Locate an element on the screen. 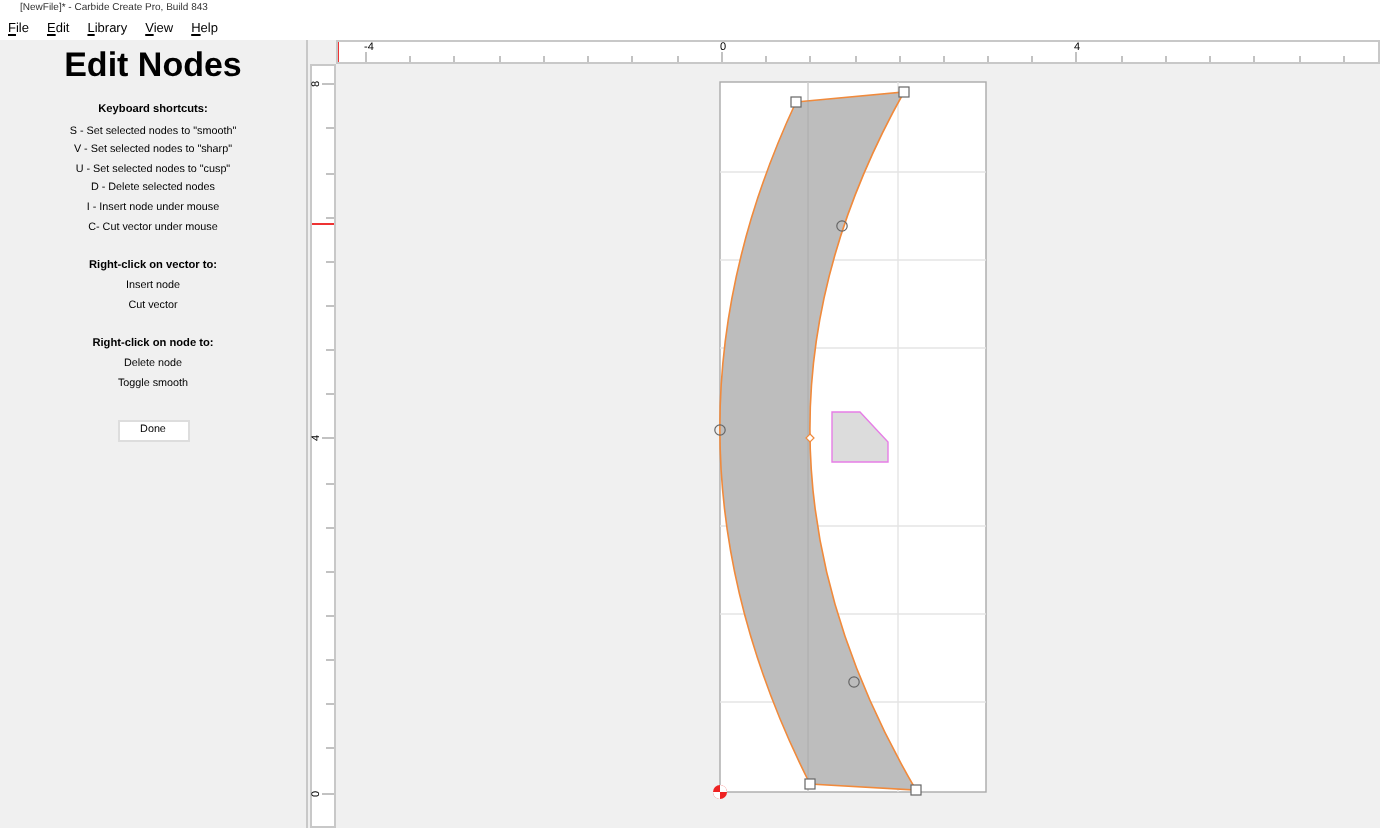  panel-title: Edit Nodes is located at coordinates (153, 66).